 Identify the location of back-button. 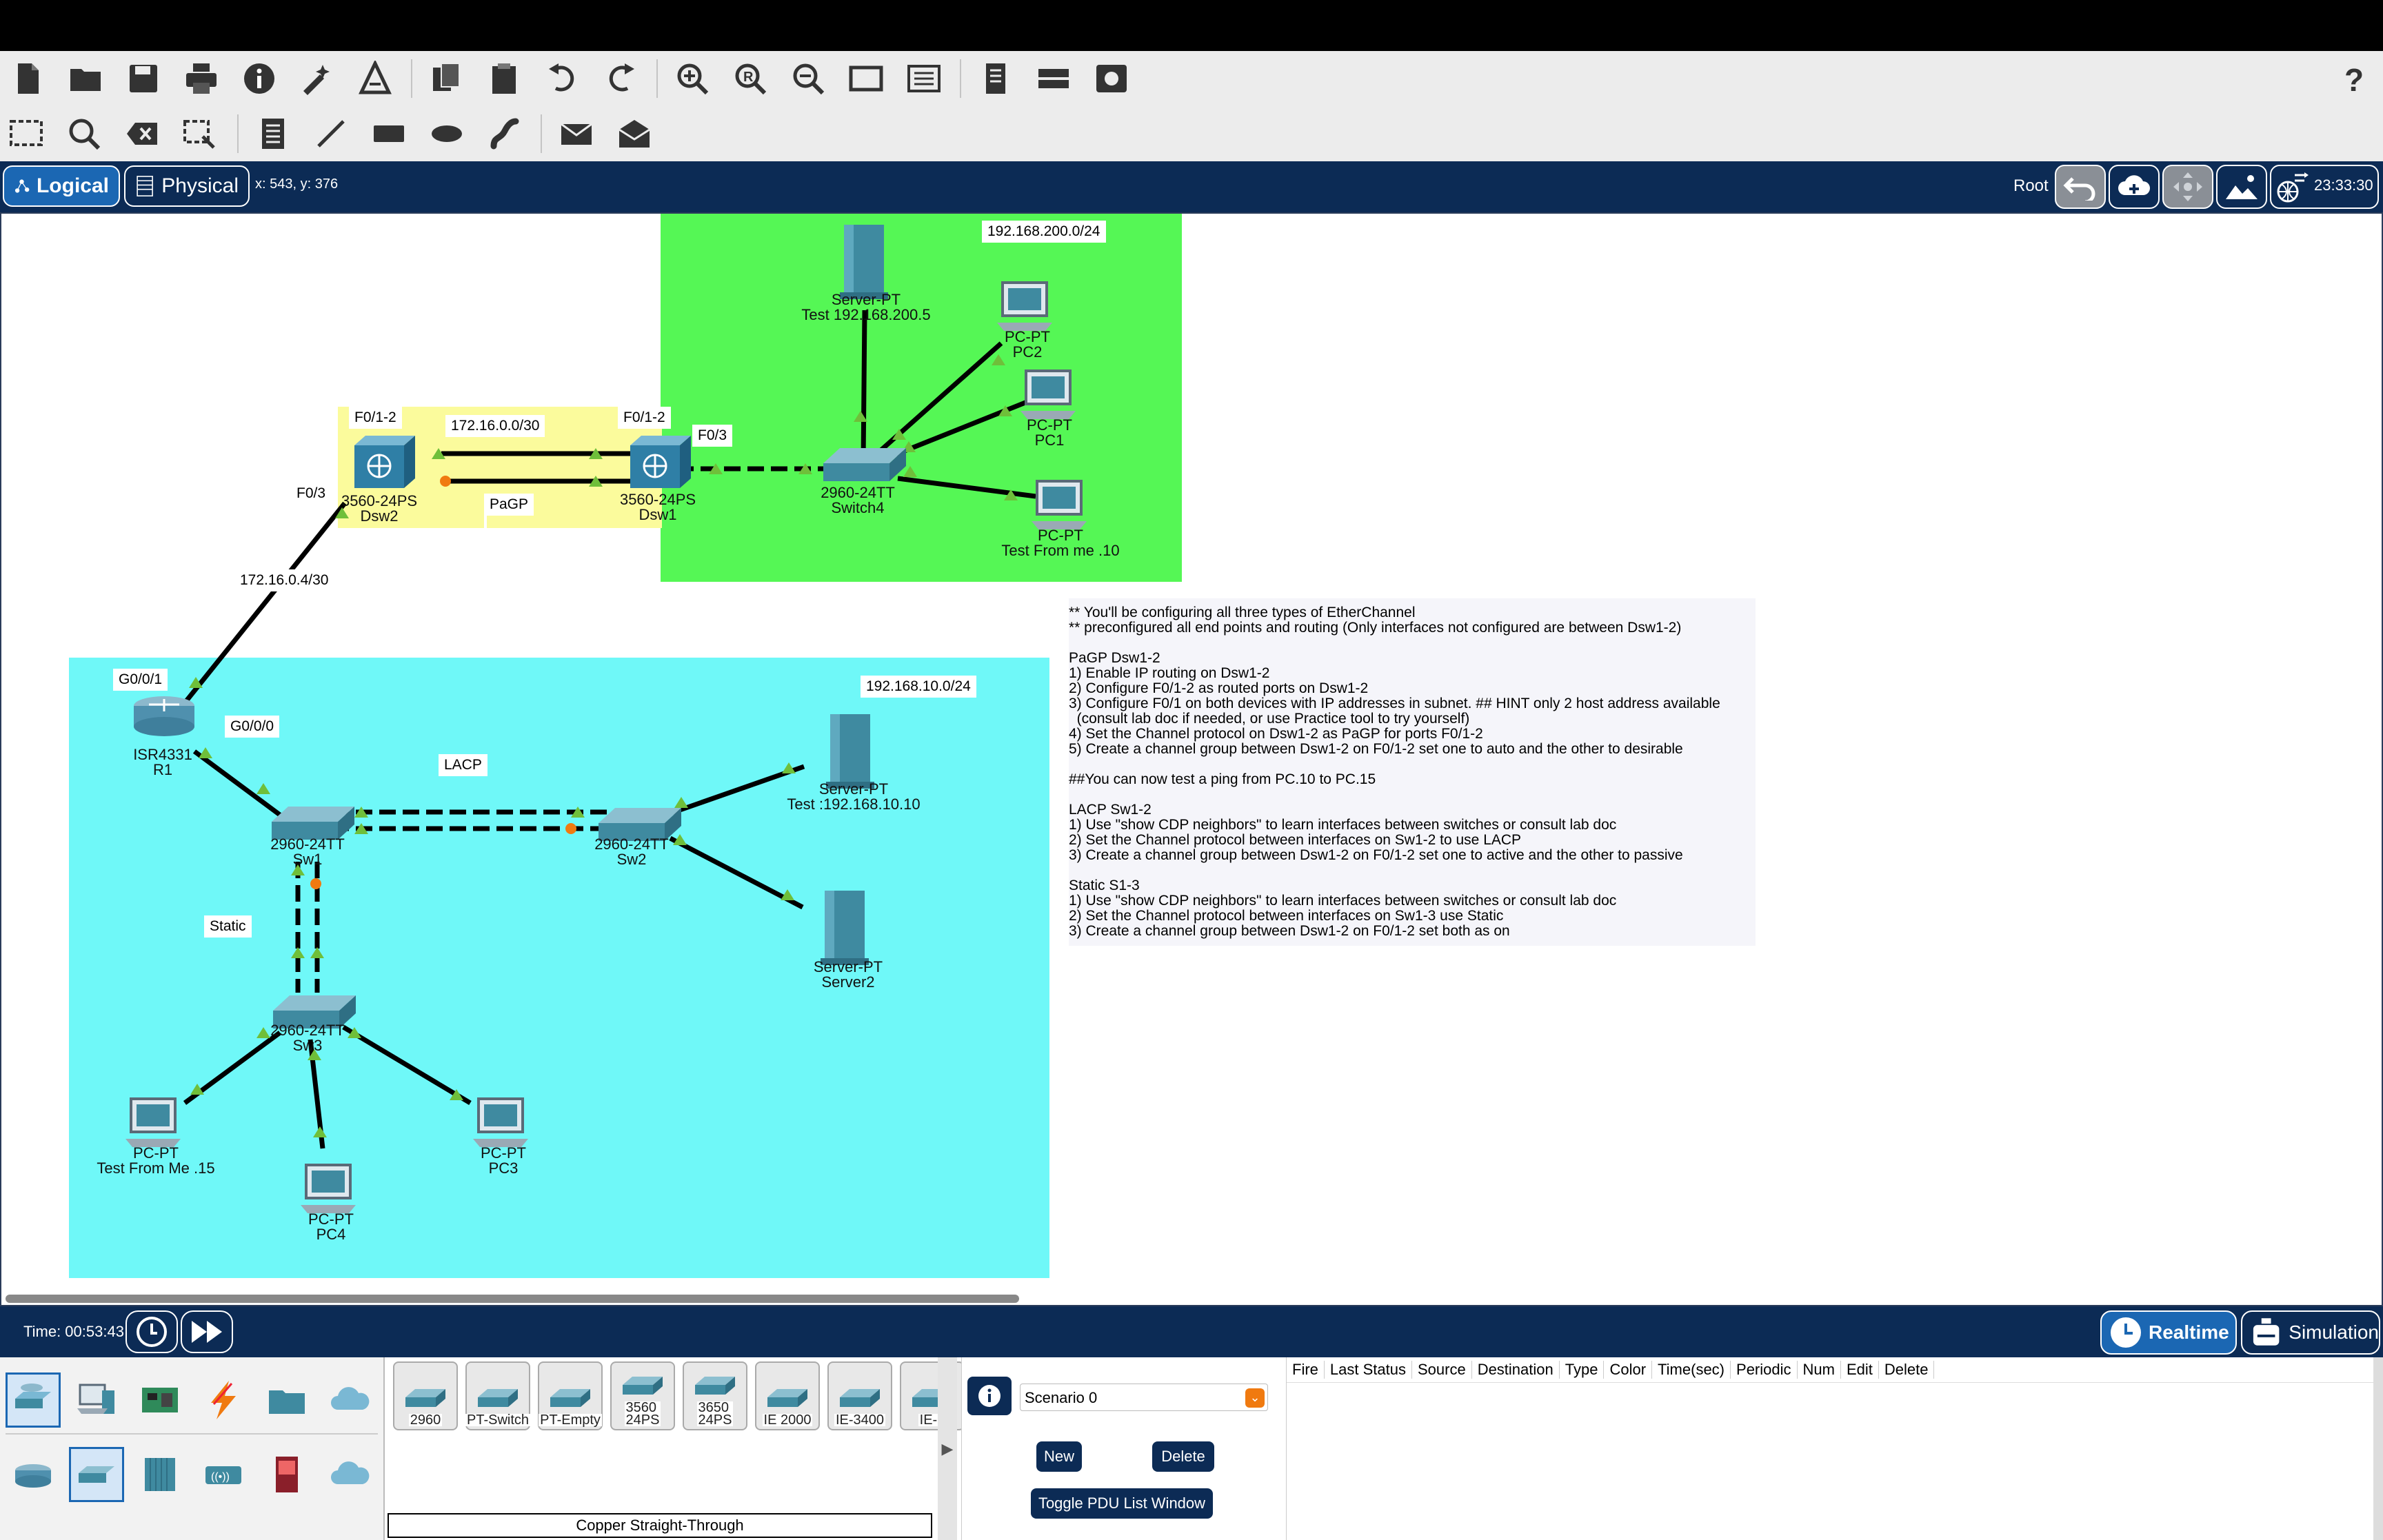
(2080, 187).